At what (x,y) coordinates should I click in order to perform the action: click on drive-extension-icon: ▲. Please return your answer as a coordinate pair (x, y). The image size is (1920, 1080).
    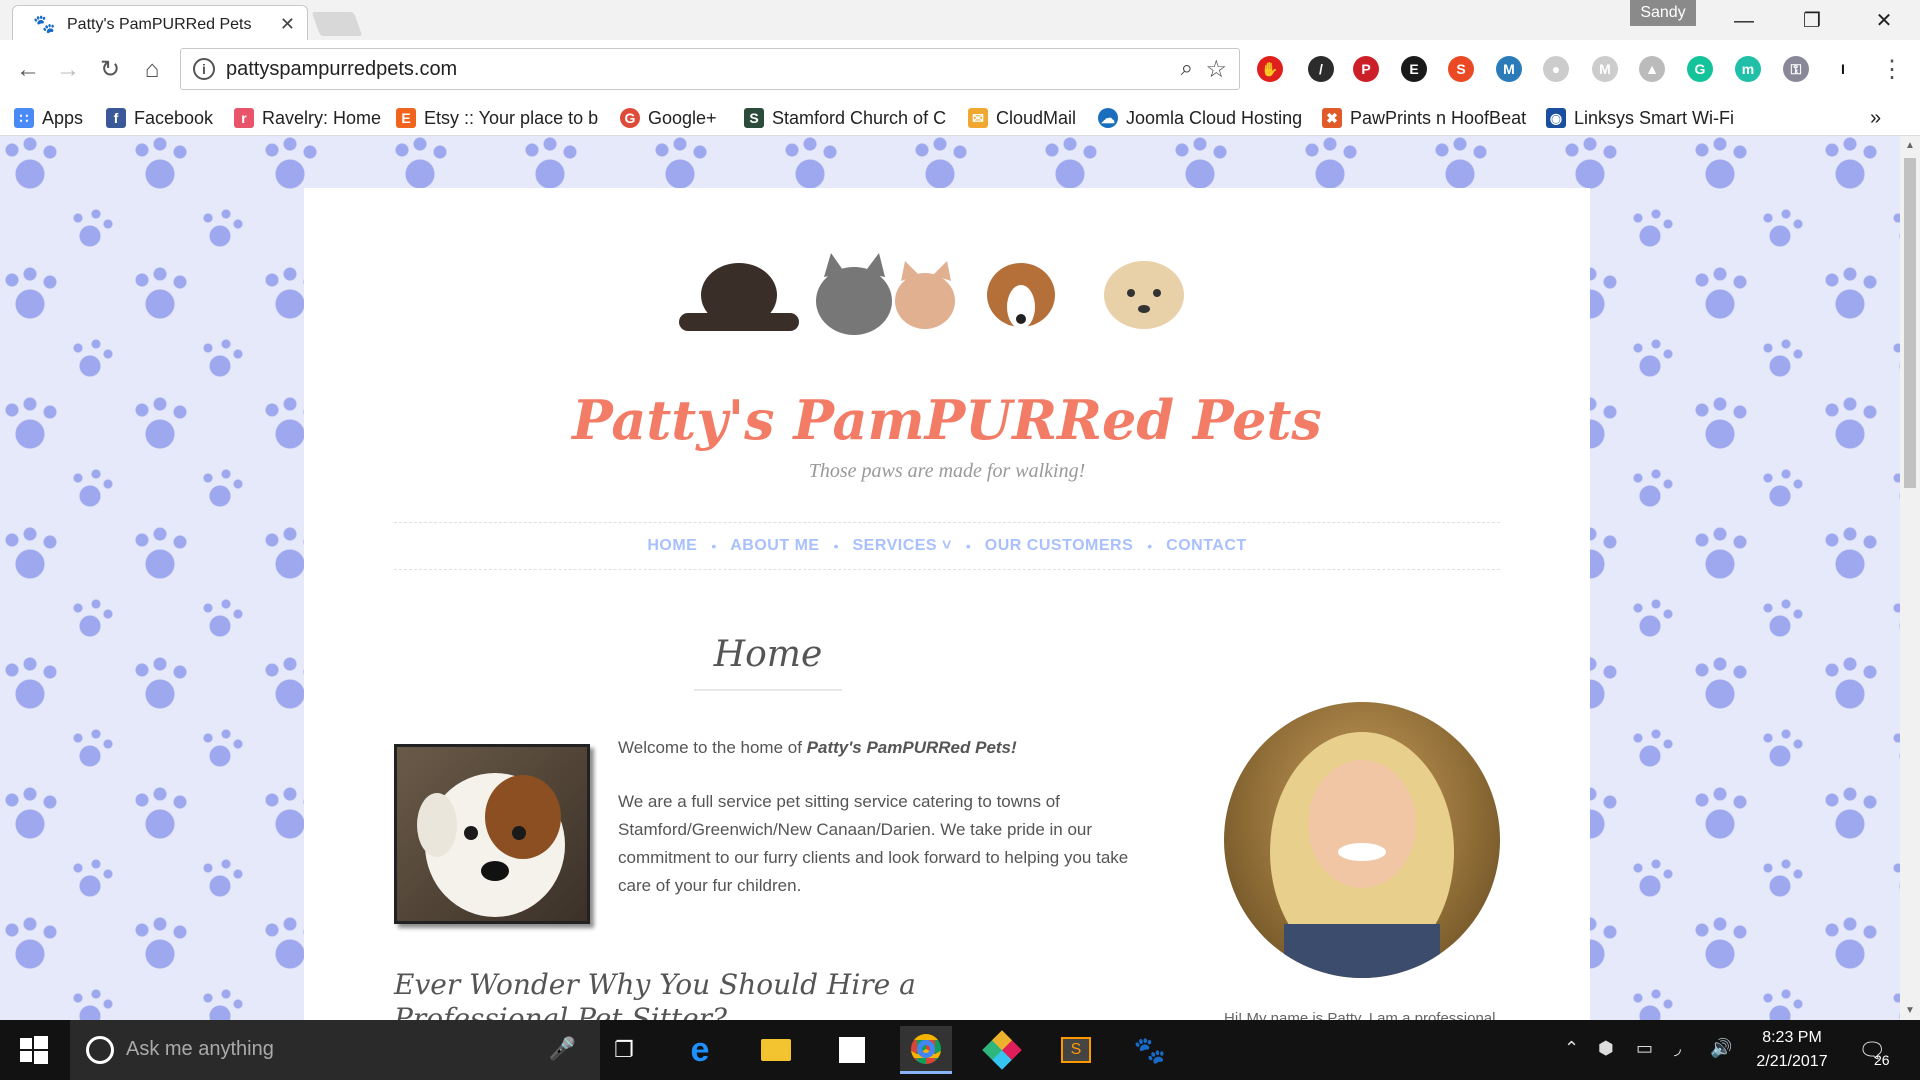
    Looking at the image, I should click on (1652, 69).